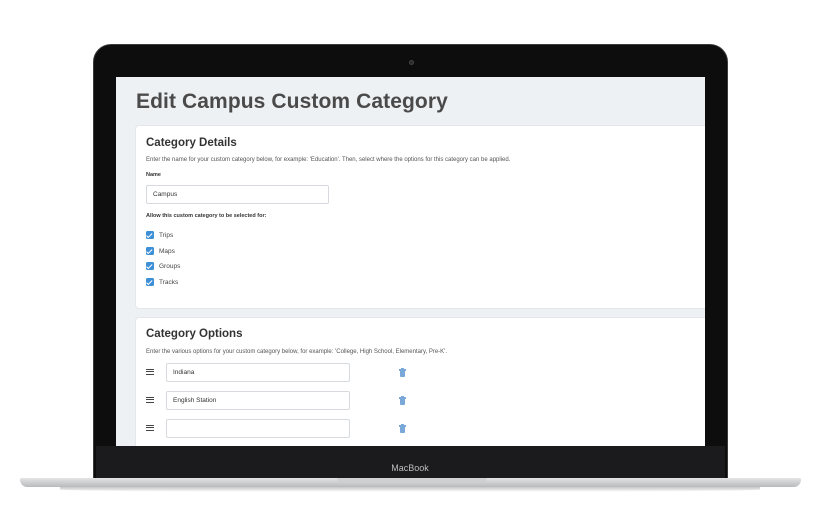  What do you see at coordinates (153, 175) in the screenshot?
I see `name-label: Name` at bounding box center [153, 175].